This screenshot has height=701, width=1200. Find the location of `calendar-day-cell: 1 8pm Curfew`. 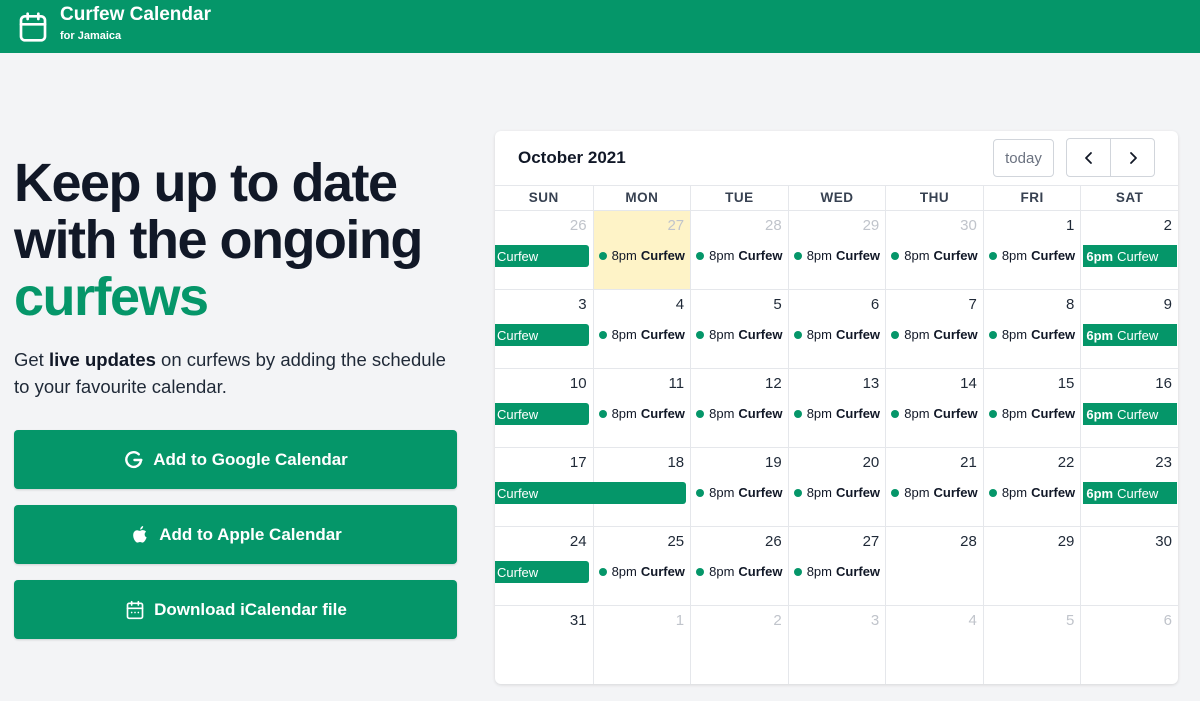

calendar-day-cell: 1 8pm Curfew is located at coordinates (1031, 250).